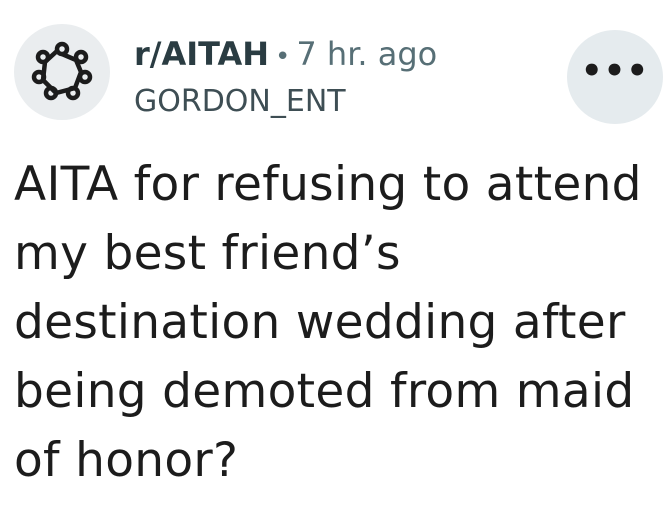 Image resolution: width=667 pixels, height=505 pixels. I want to click on subreddit-link: r/AITAH, so click(201, 54).